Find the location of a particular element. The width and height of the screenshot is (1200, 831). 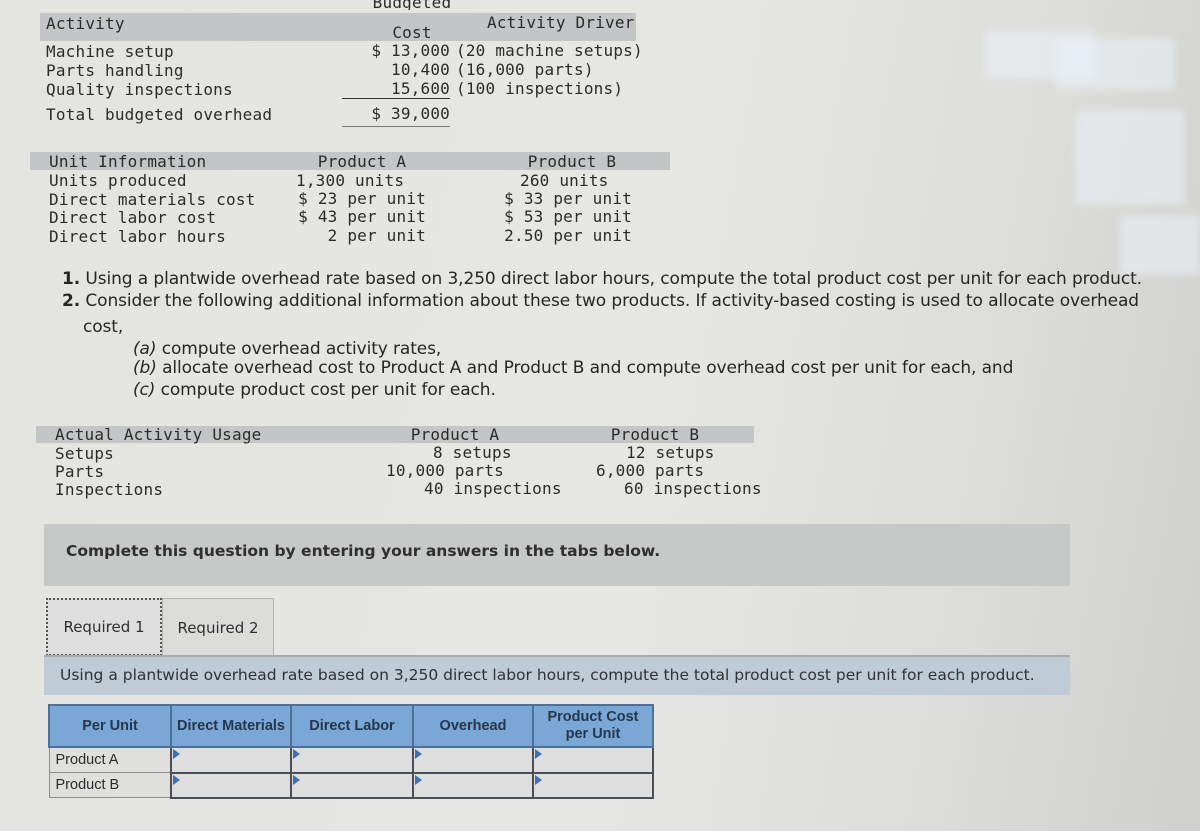

usage-row-label: Inspections is located at coordinates (109, 489).